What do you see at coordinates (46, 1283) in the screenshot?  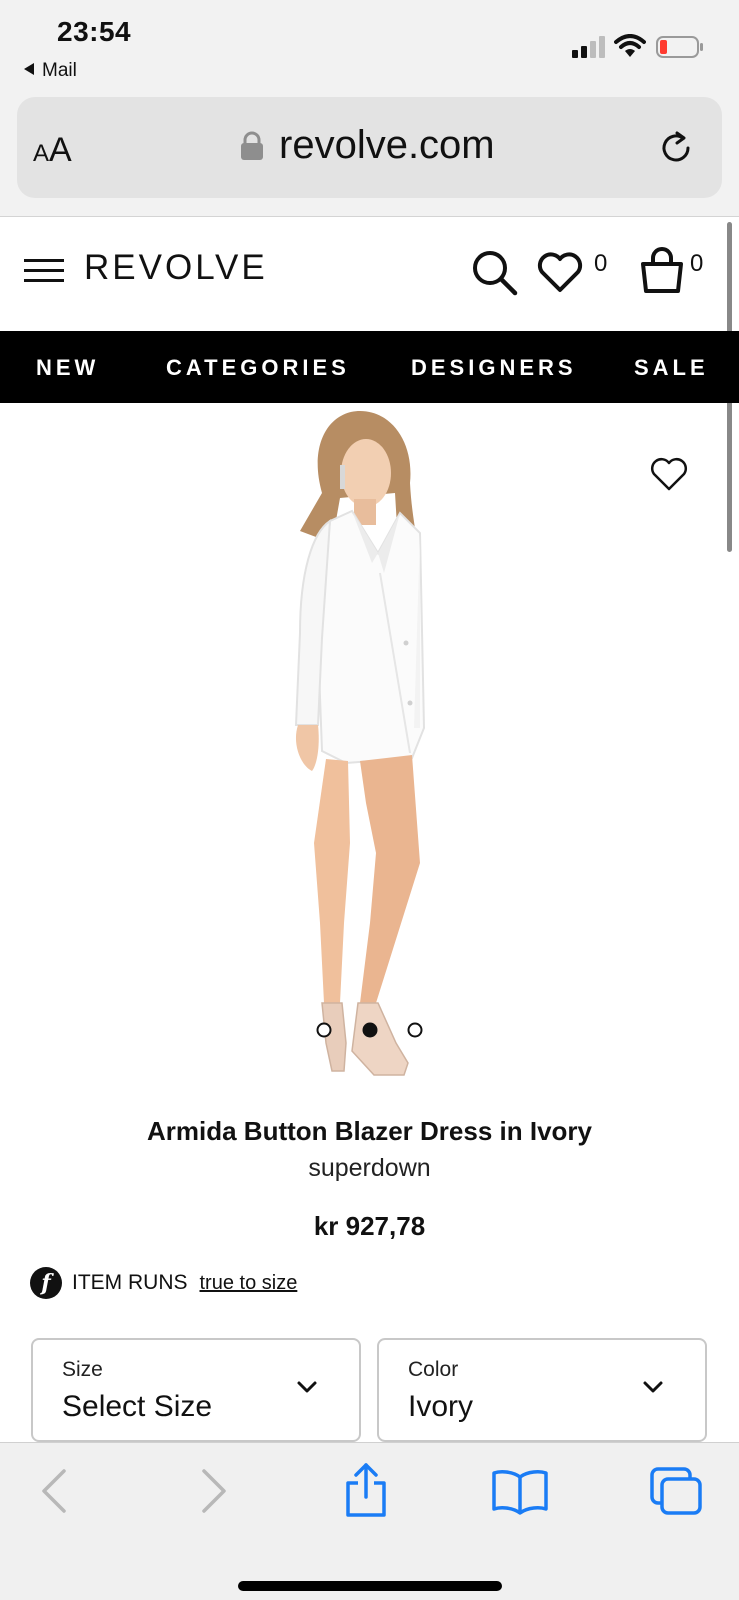 I see `fit-predictor-icon: f` at bounding box center [46, 1283].